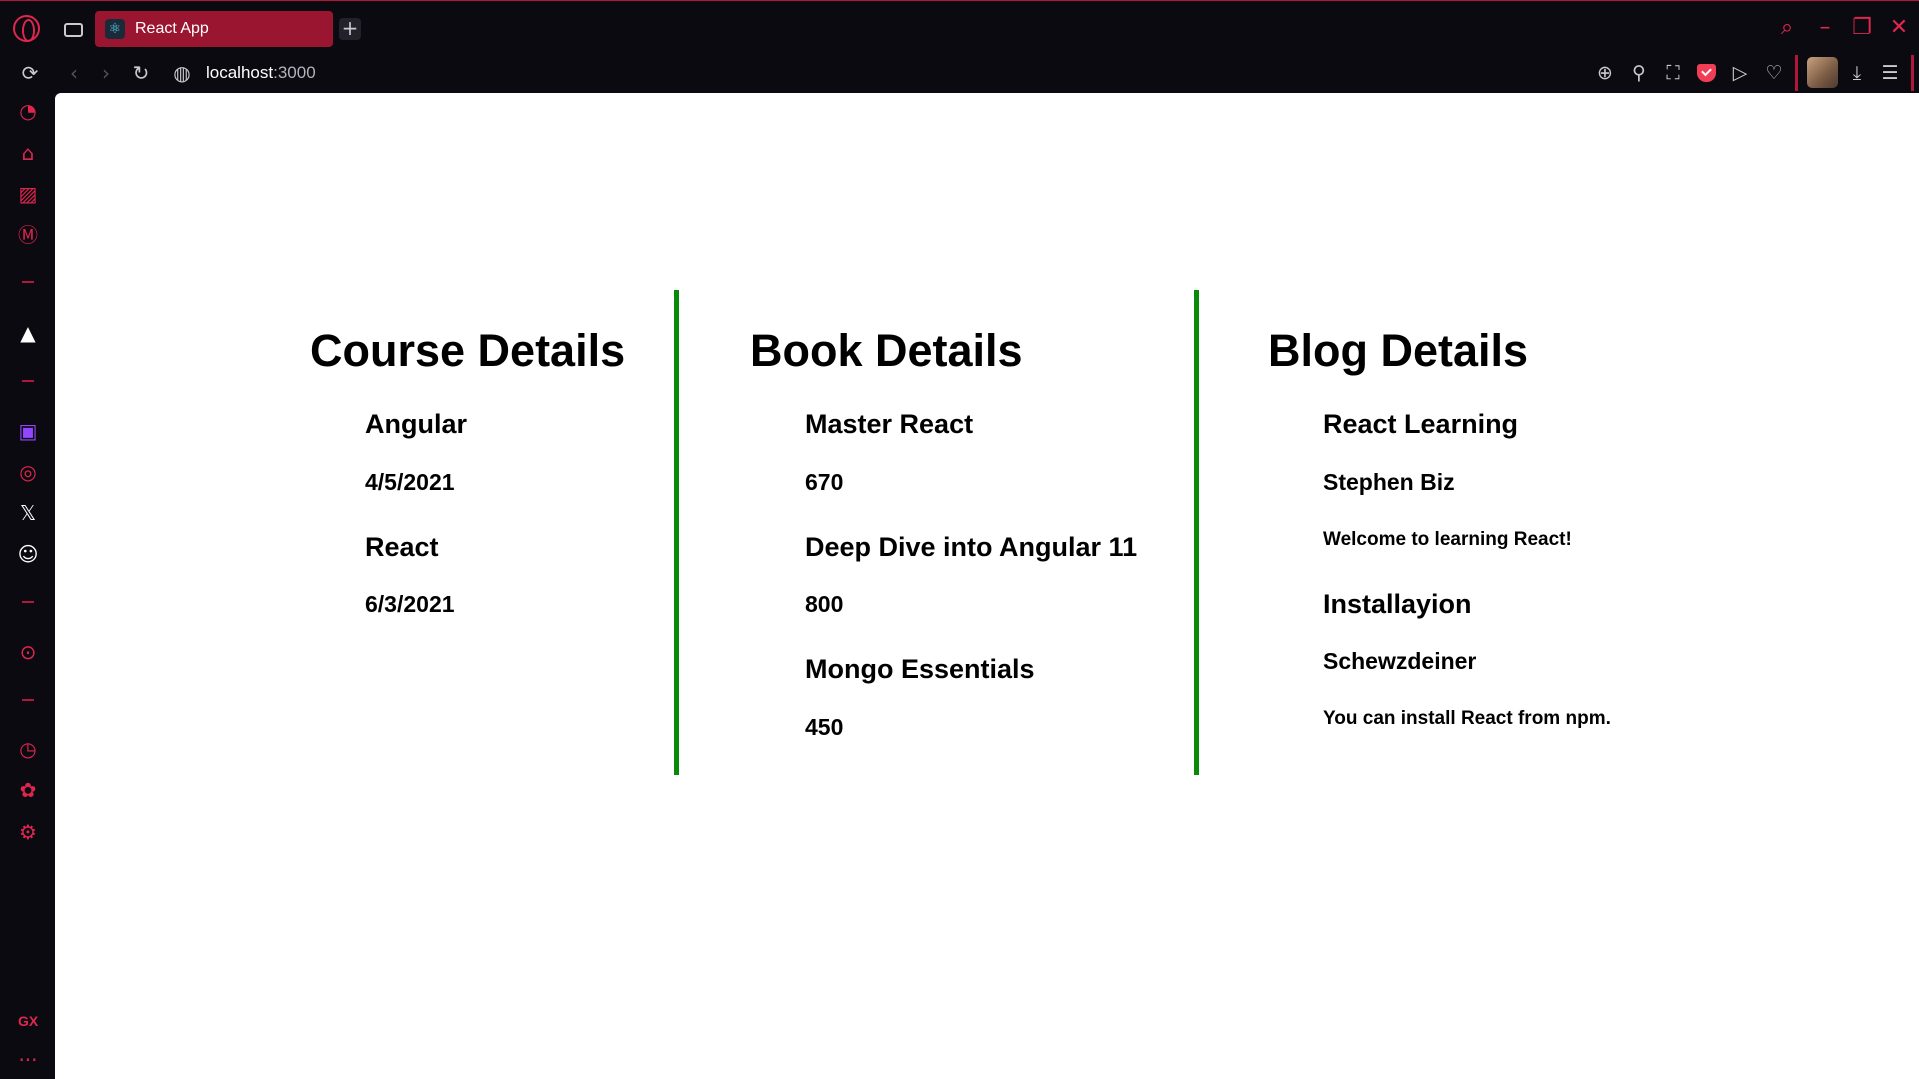 The image size is (1919, 1079). Describe the element at coordinates (1400, 661) in the screenshot. I see `blog-author: Schewzdeiner` at that location.